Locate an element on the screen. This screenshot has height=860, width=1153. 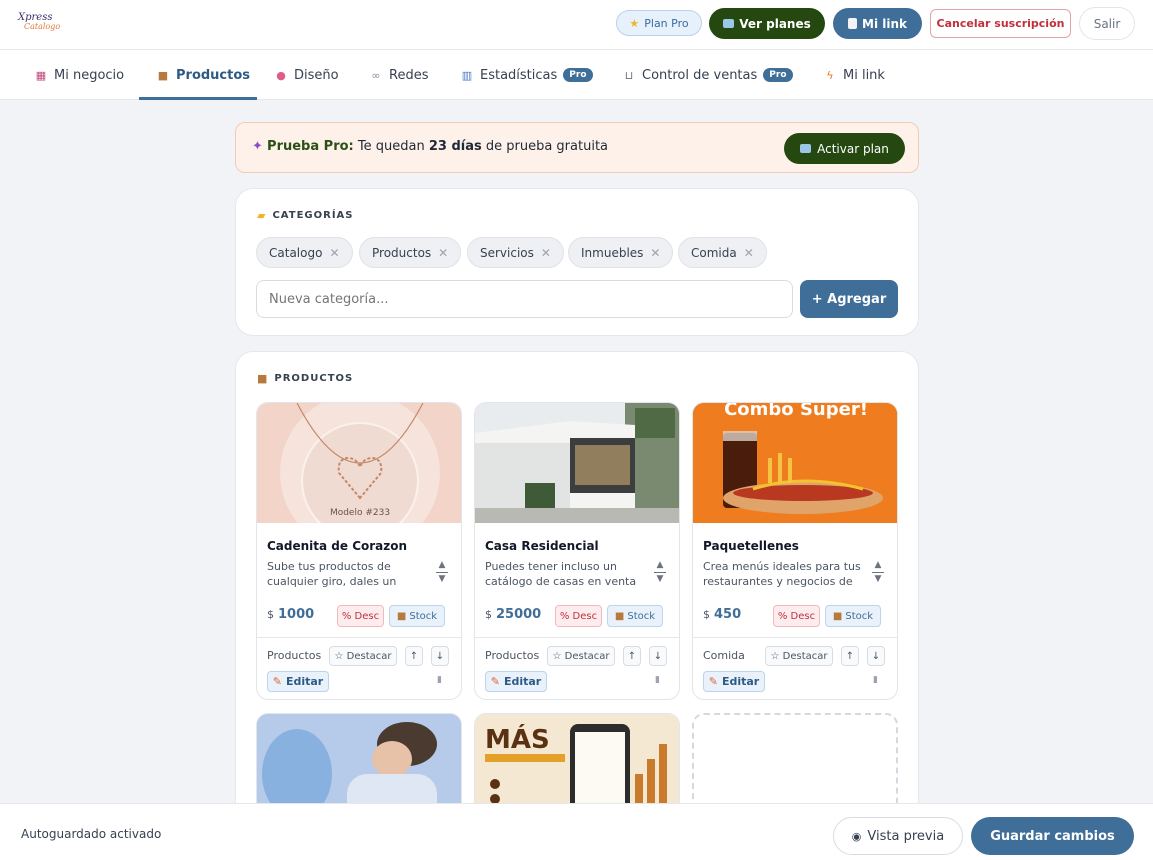
ver-planes-button: Ver planes is located at coordinates (767, 23).